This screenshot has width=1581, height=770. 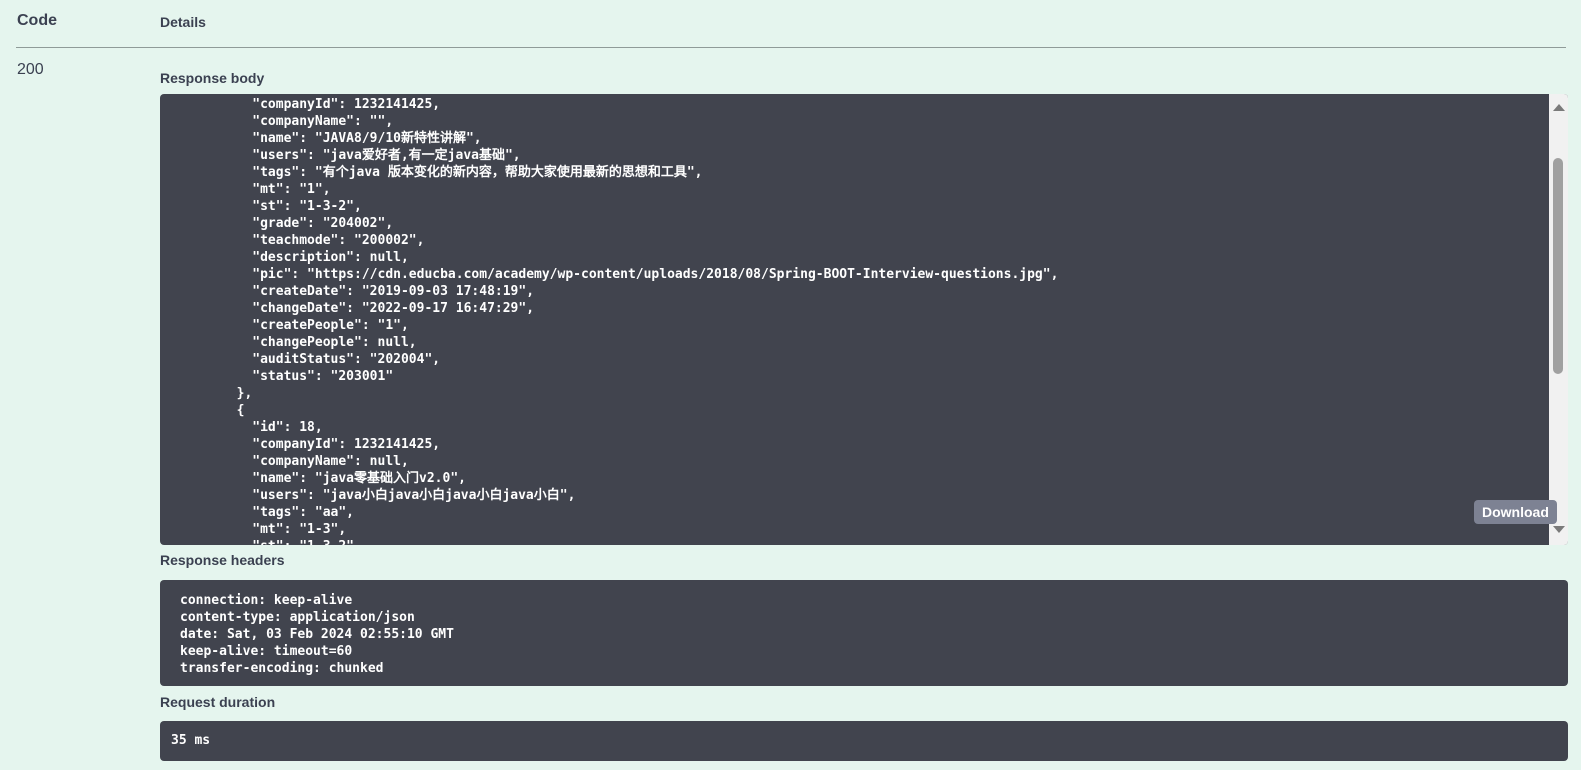 I want to click on response-header-line: keep-alive: timeout=60, so click(x=266, y=651).